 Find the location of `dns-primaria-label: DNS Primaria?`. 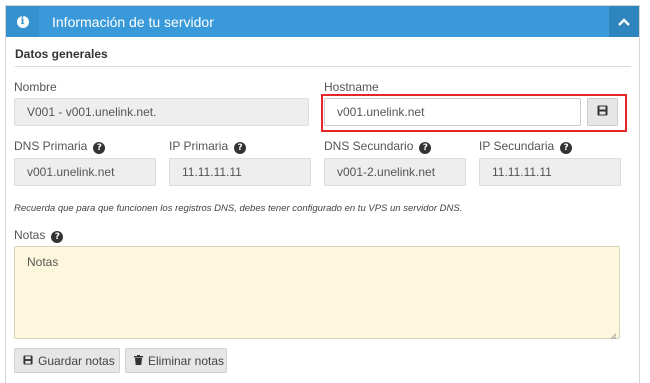

dns-primaria-label: DNS Primaria? is located at coordinates (60, 146).